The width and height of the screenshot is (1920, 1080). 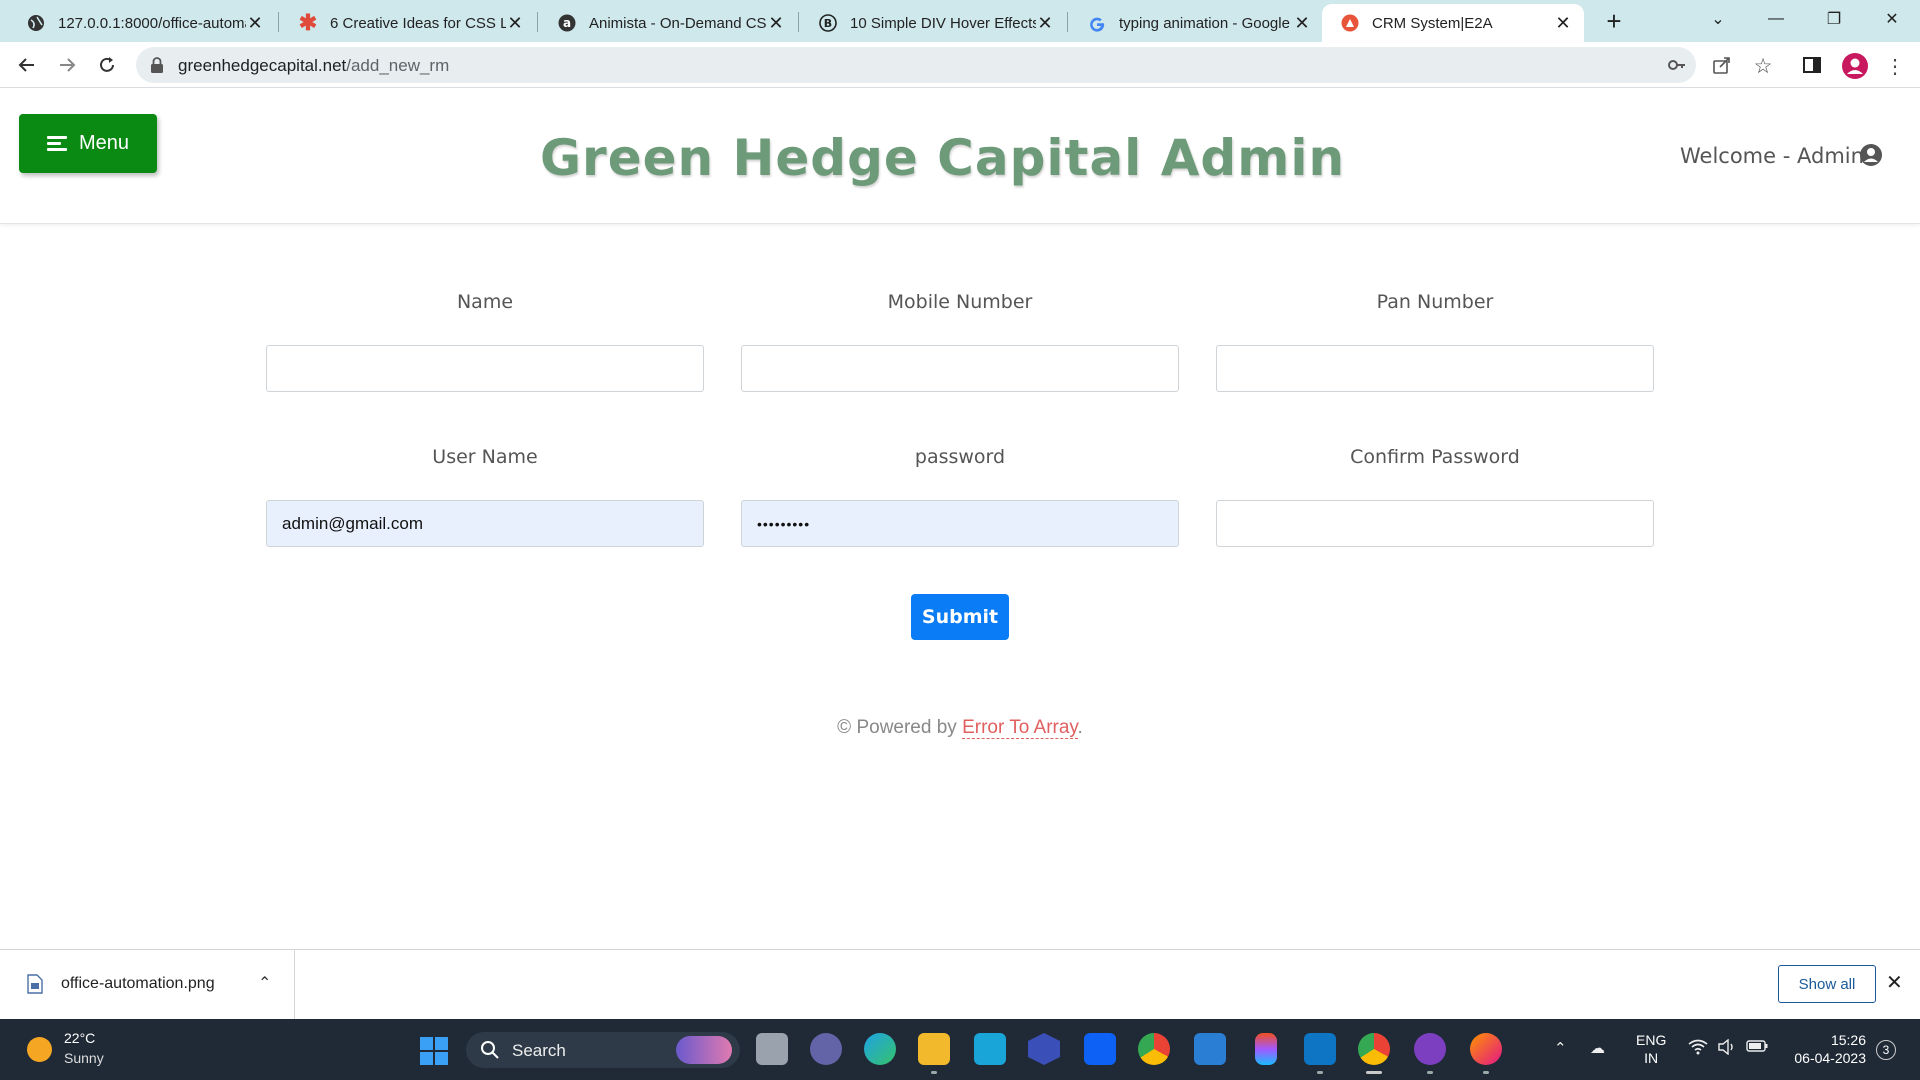 I want to click on profile-avatar-icon, so click(x=1855, y=66).